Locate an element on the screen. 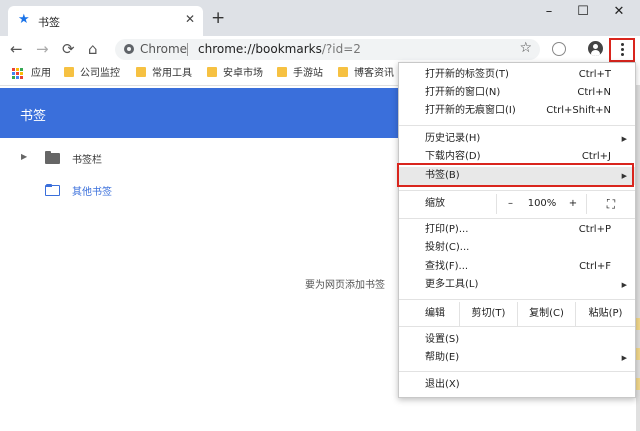  address-bar: Chrome chrome://bookmarks/?id=2 ☆ is located at coordinates (327, 49).